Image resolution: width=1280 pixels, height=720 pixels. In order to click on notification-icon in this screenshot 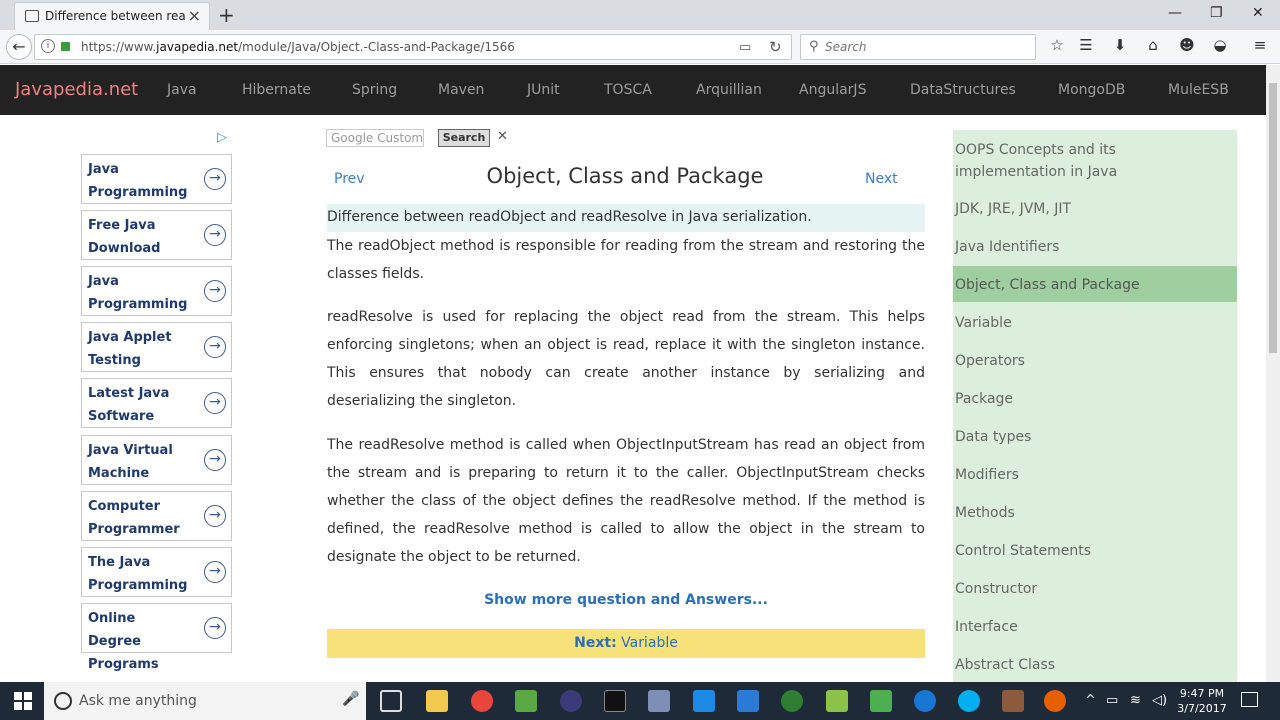, I will do `click(1249, 699)`.